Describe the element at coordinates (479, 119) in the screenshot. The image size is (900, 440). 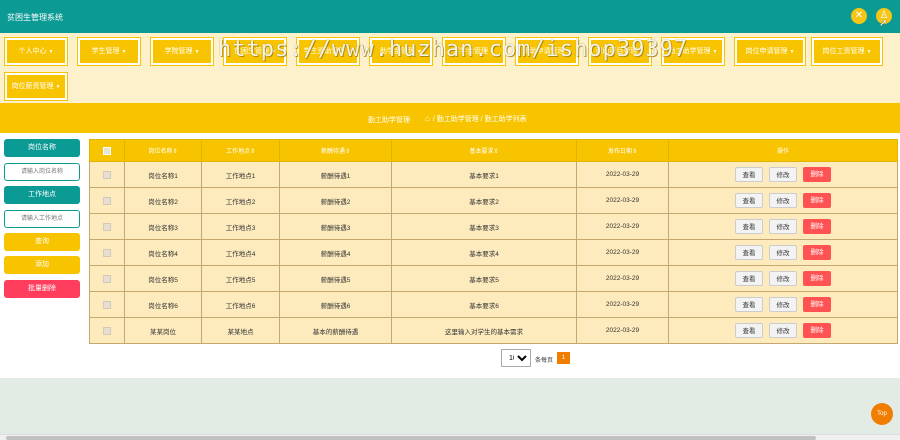
I see `breadcrumb-path: / 勤工助学管理 / 勤工助学列表` at that location.